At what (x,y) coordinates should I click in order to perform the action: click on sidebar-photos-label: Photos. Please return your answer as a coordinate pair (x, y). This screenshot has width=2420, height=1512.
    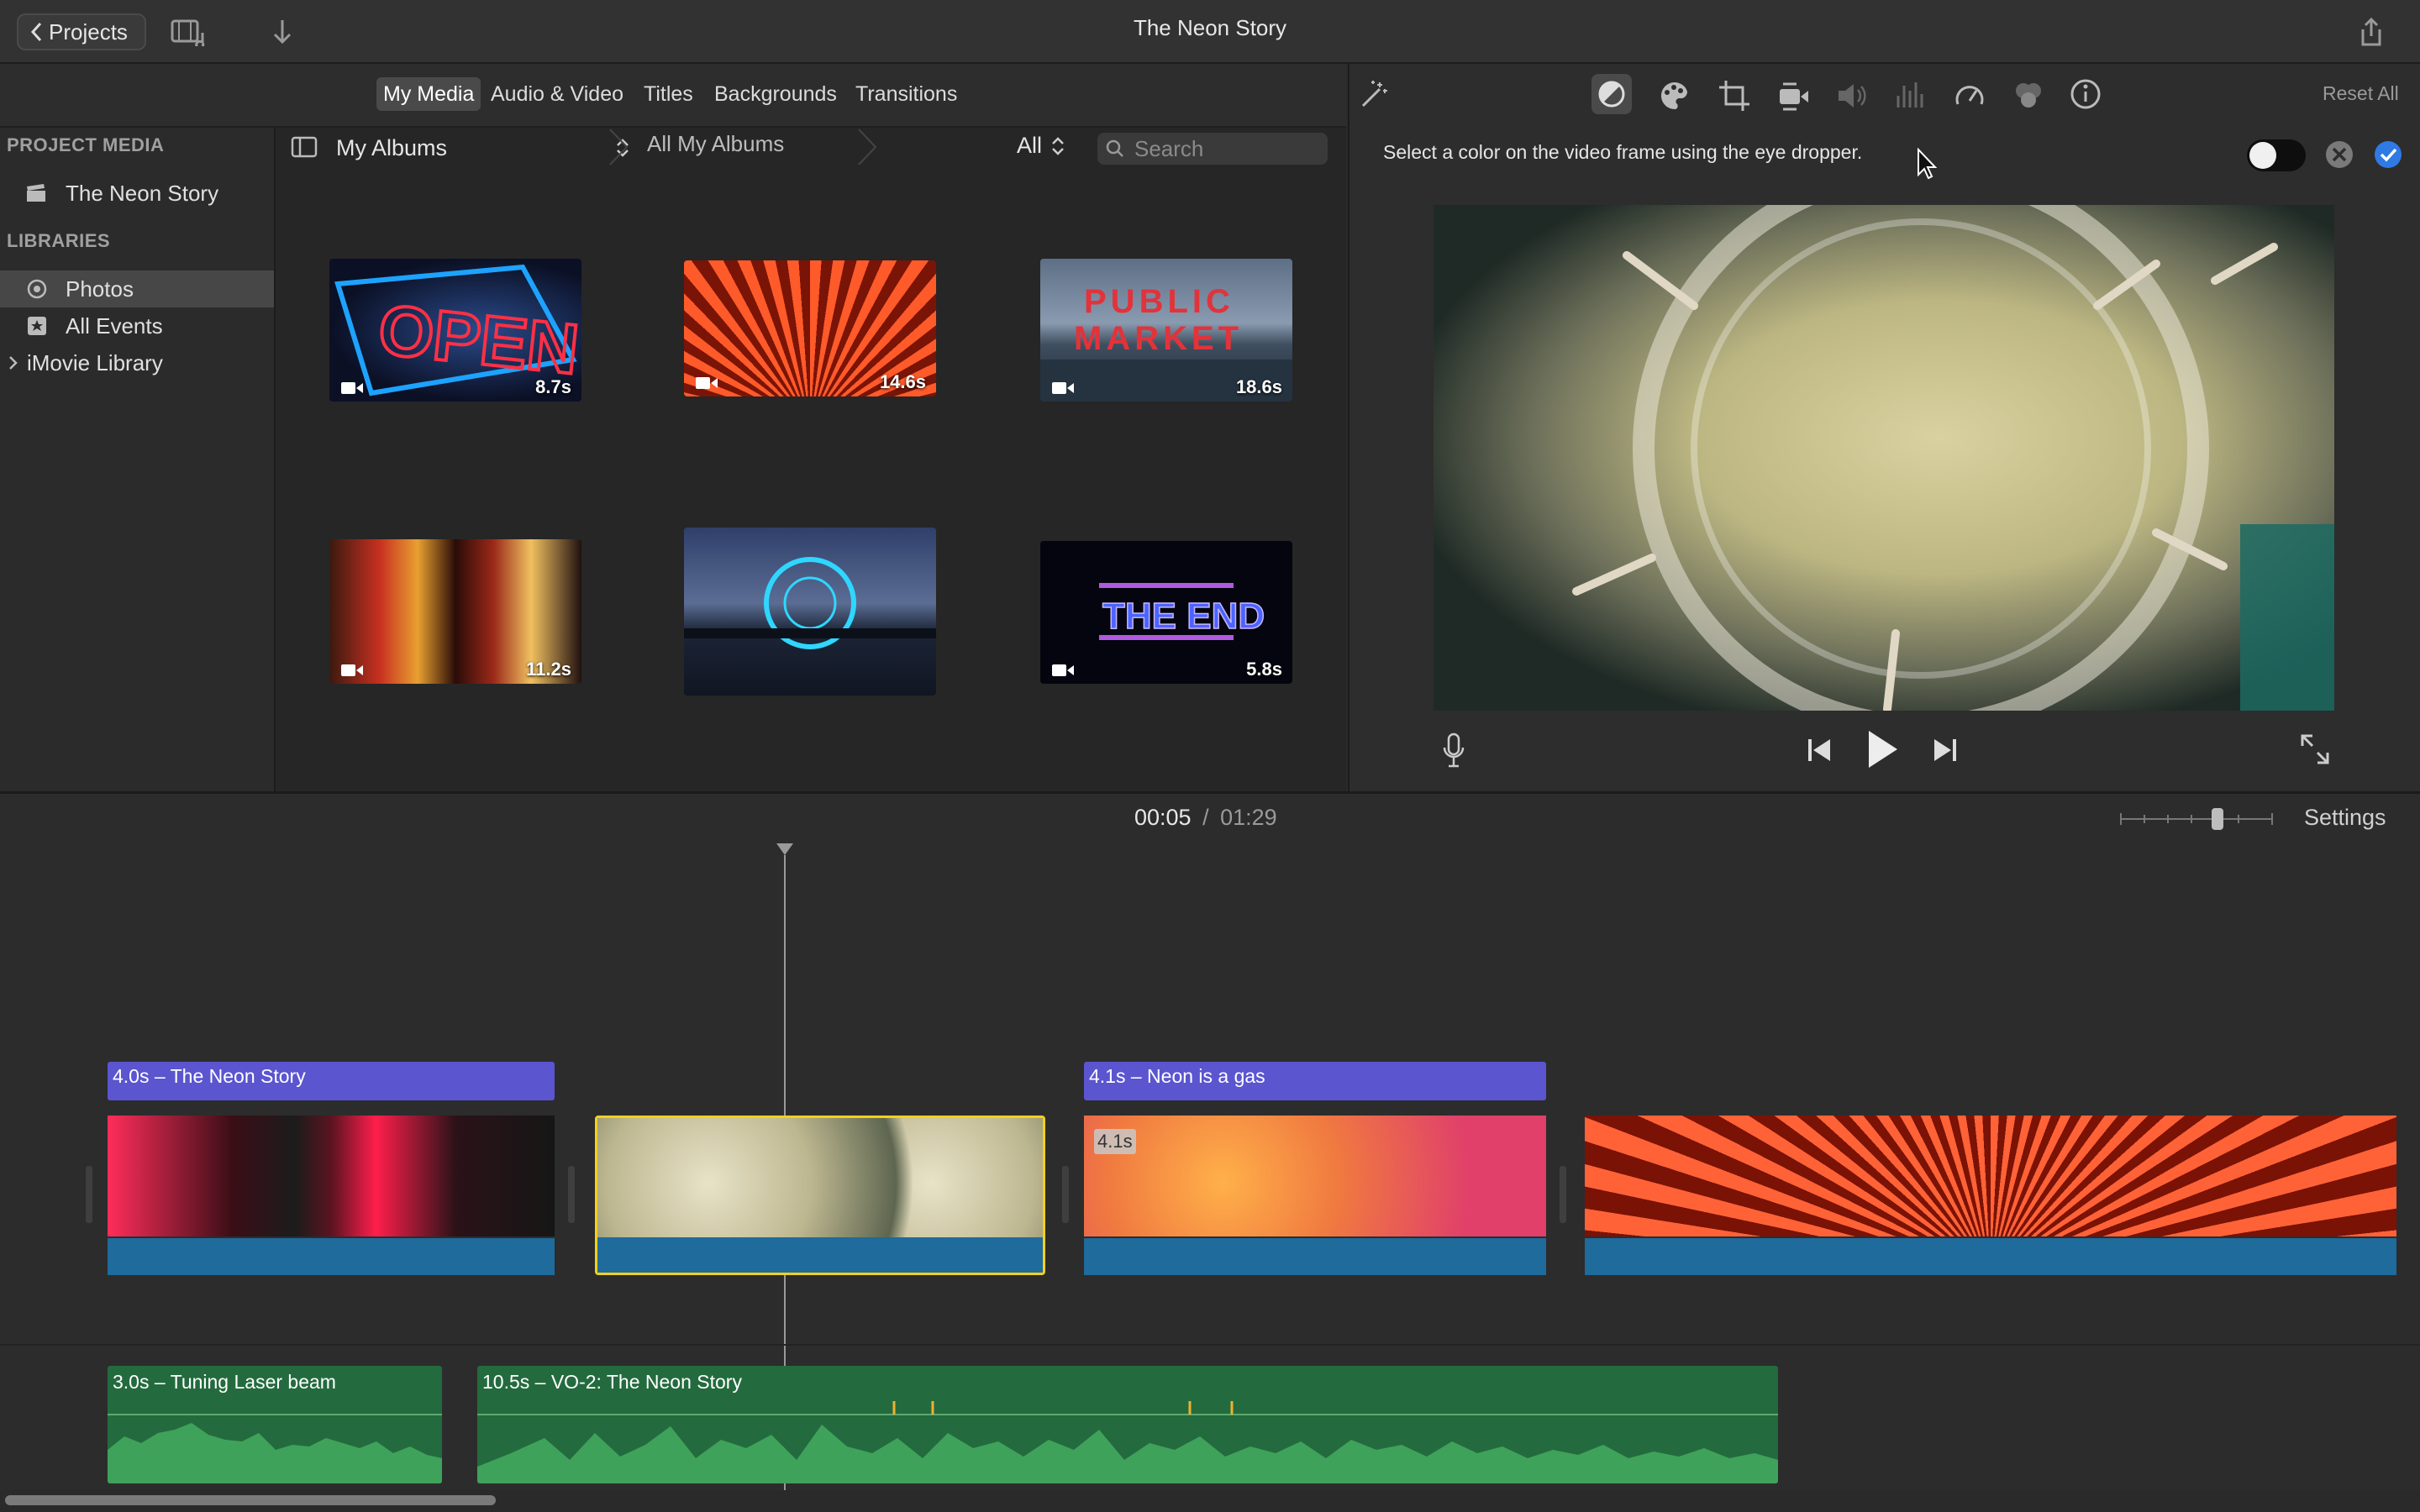
    Looking at the image, I should click on (100, 289).